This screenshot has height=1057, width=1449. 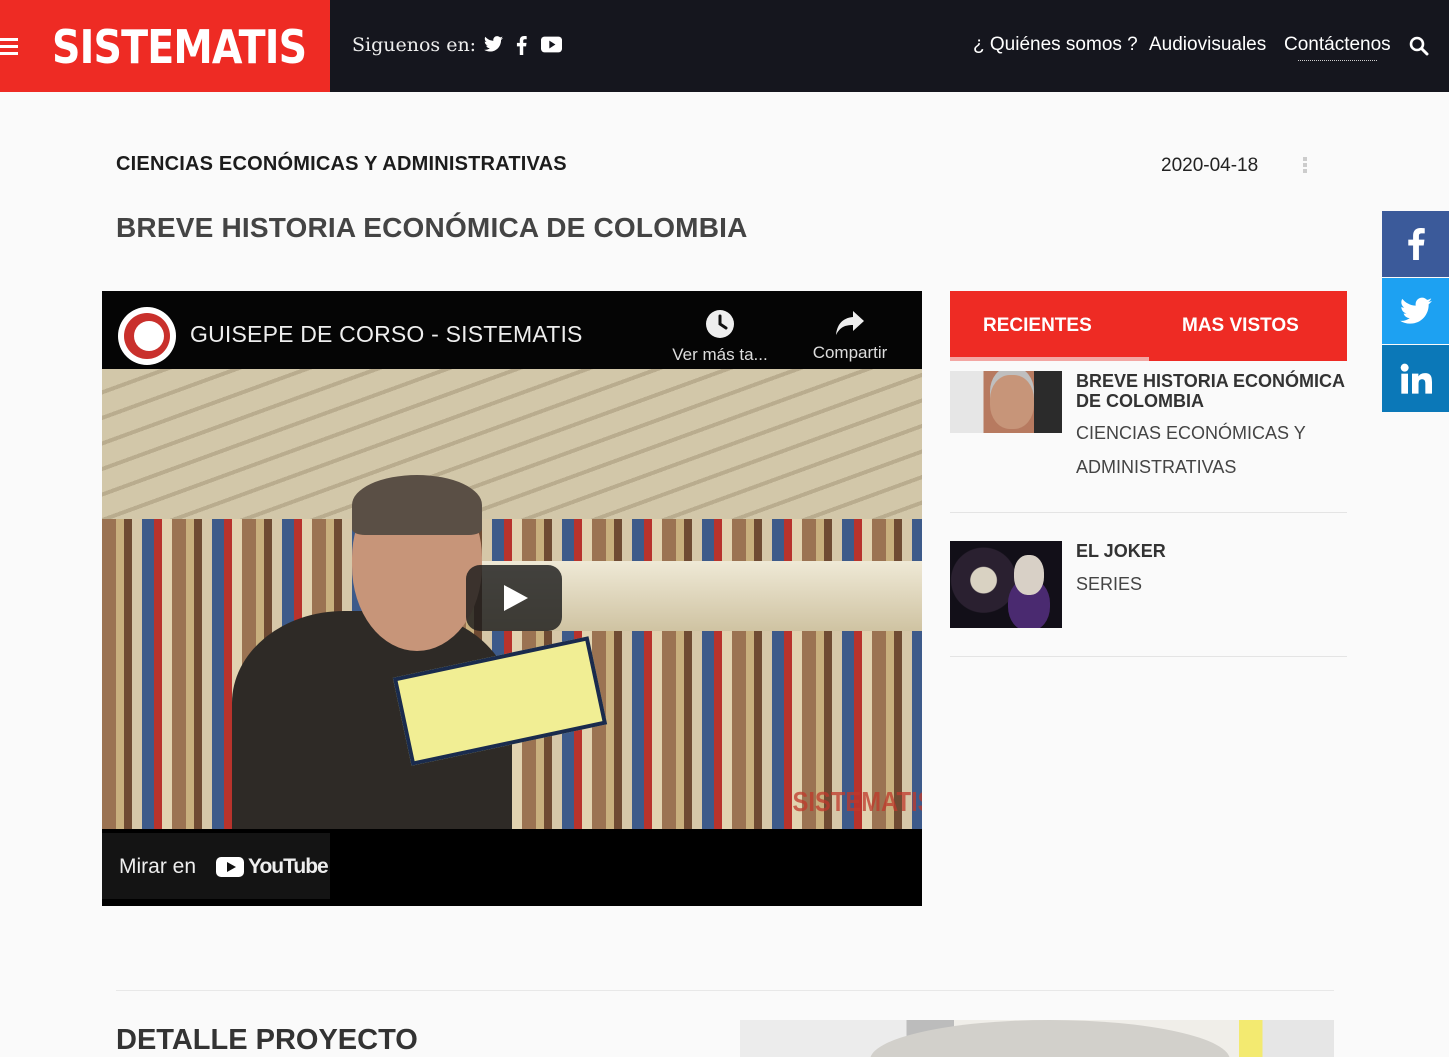 What do you see at coordinates (1210, 165) in the screenshot?
I see `article-date: 2020-04-18` at bounding box center [1210, 165].